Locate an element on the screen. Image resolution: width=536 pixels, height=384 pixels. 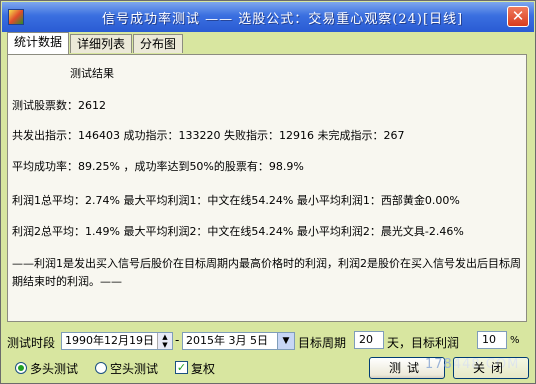
short-test-label: 空头测试 is located at coordinates (134, 368).